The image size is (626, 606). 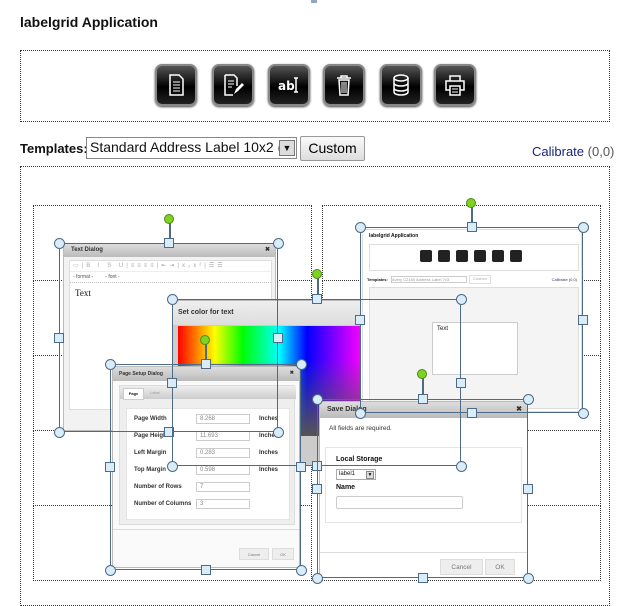 I want to click on print-button, so click(x=455, y=85).